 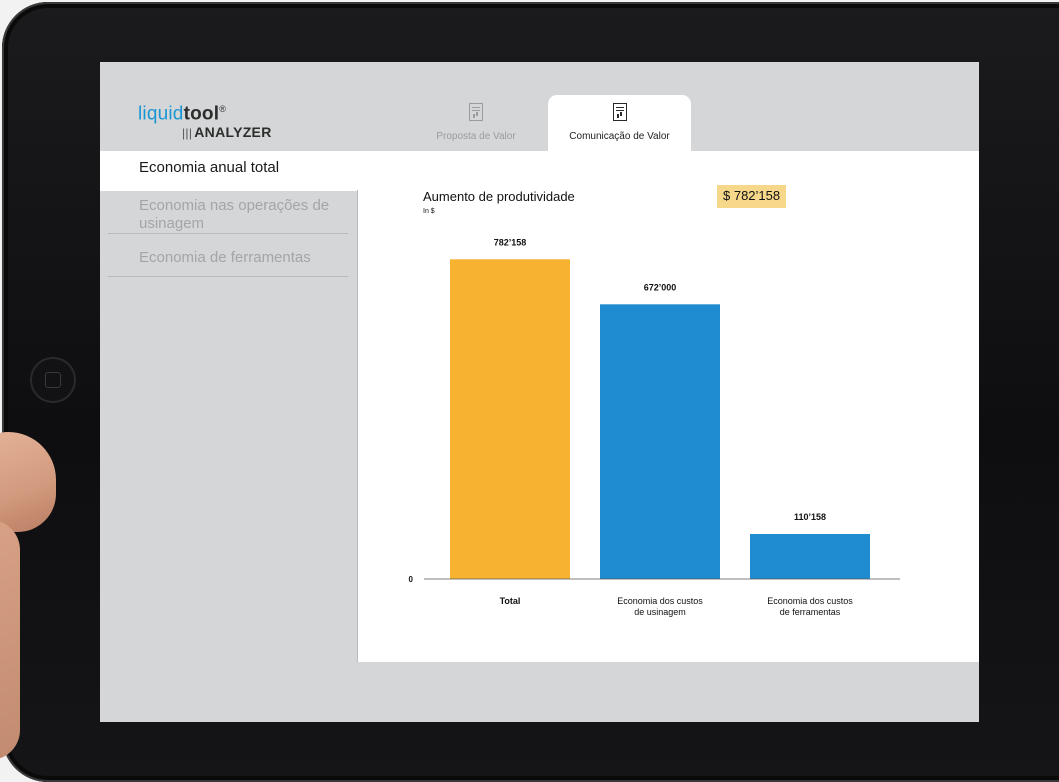 What do you see at coordinates (10, 640) in the screenshot?
I see `hand-palm` at bounding box center [10, 640].